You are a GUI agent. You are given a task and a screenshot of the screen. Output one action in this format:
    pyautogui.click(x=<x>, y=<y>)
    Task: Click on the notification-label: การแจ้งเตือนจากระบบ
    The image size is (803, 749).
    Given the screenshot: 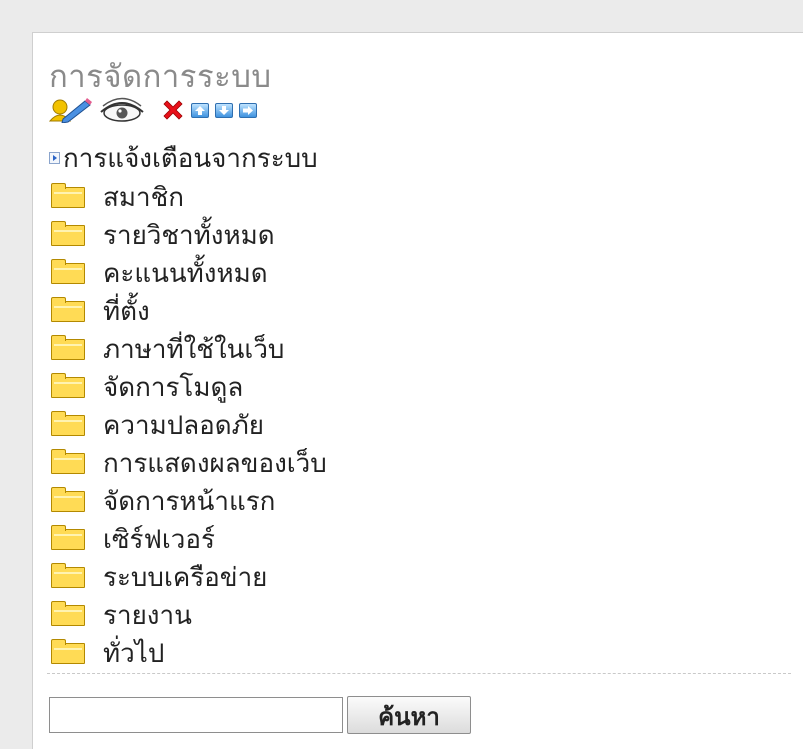 What is the action you would take?
    pyautogui.click(x=190, y=158)
    